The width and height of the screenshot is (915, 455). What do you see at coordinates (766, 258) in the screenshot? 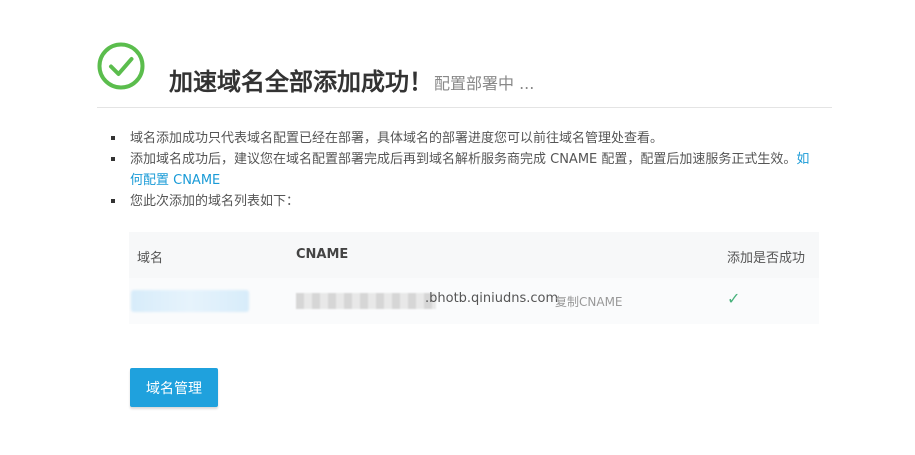
I see `column-header-success: 添加是否成功` at bounding box center [766, 258].